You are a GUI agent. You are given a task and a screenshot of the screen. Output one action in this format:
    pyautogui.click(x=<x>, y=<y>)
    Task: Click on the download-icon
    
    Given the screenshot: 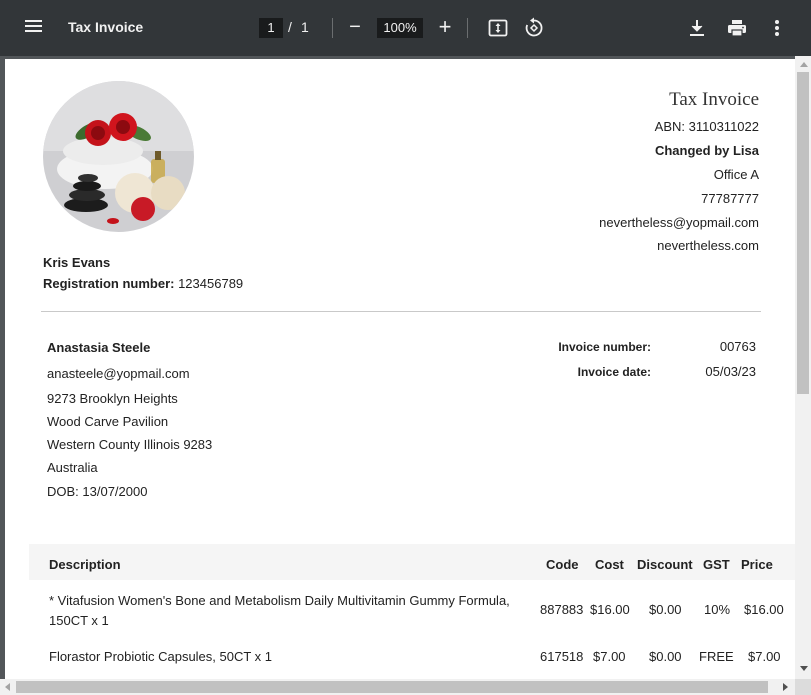 What is the action you would take?
    pyautogui.click(x=697, y=28)
    